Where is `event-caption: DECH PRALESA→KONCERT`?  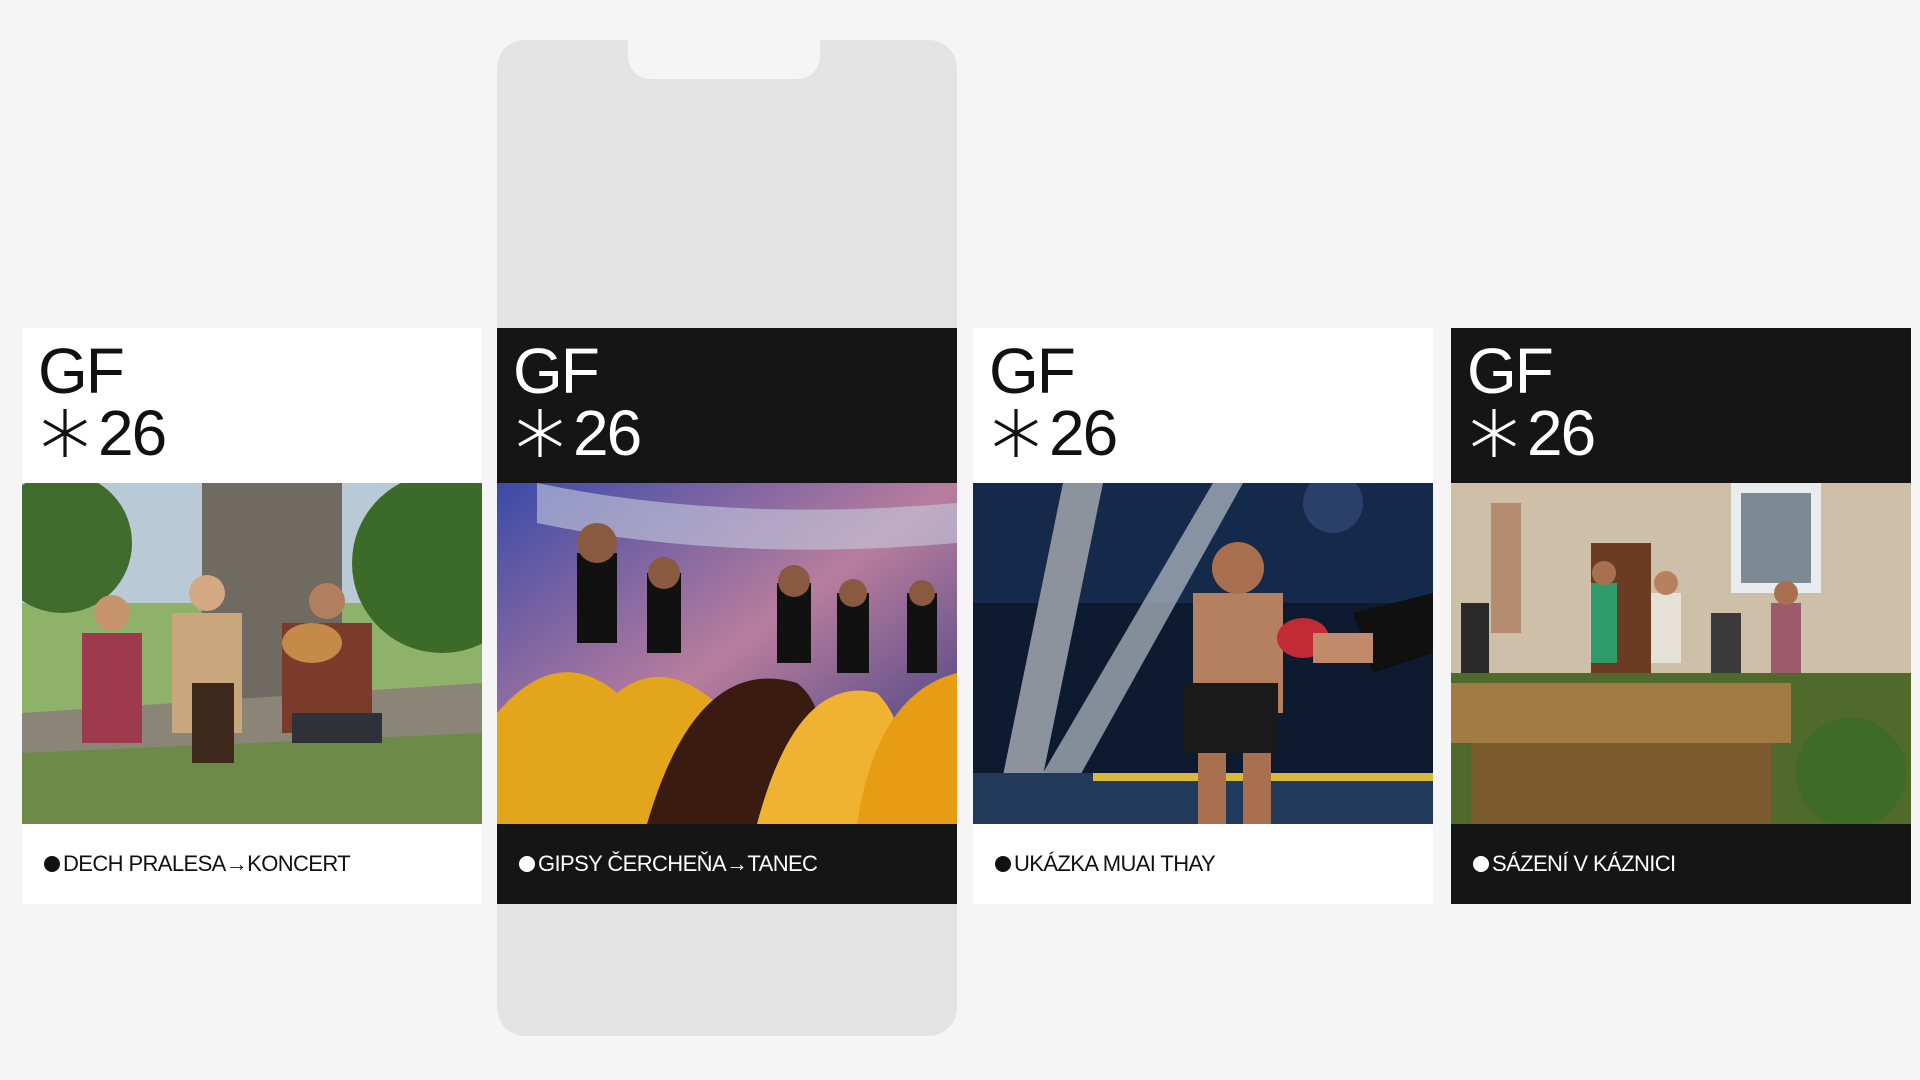 event-caption: DECH PRALESA→KONCERT is located at coordinates (252, 864).